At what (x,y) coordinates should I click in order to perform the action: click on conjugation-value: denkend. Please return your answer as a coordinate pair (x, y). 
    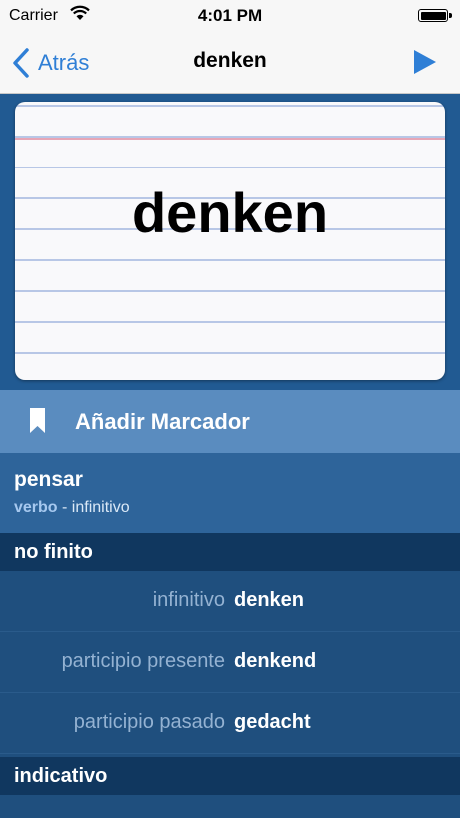
    Looking at the image, I should click on (275, 661).